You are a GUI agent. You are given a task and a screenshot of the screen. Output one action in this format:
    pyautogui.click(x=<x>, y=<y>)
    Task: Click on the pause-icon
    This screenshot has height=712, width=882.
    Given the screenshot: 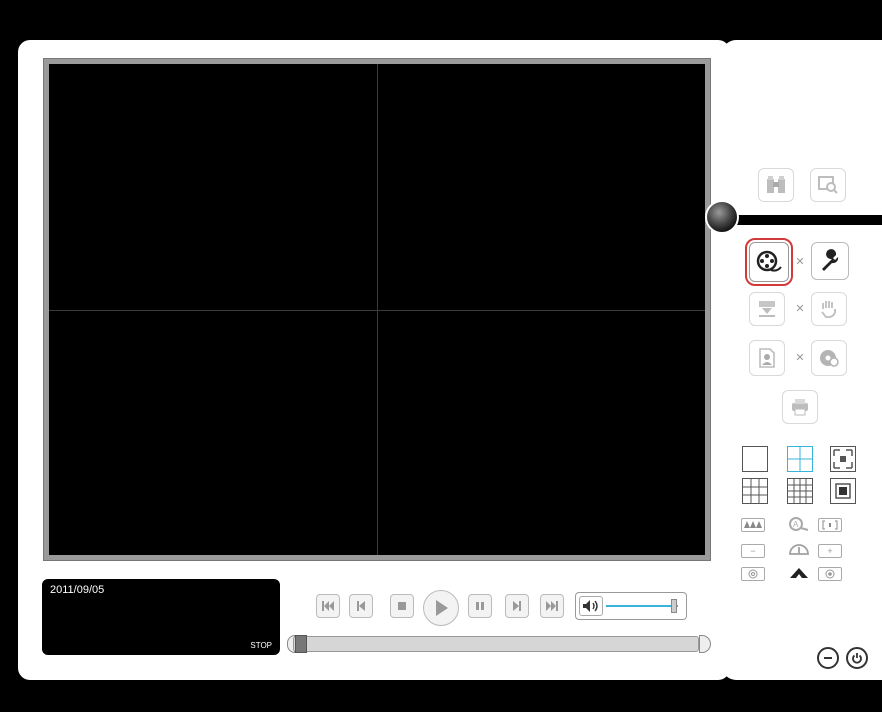 What is the action you would take?
    pyautogui.click(x=480, y=606)
    